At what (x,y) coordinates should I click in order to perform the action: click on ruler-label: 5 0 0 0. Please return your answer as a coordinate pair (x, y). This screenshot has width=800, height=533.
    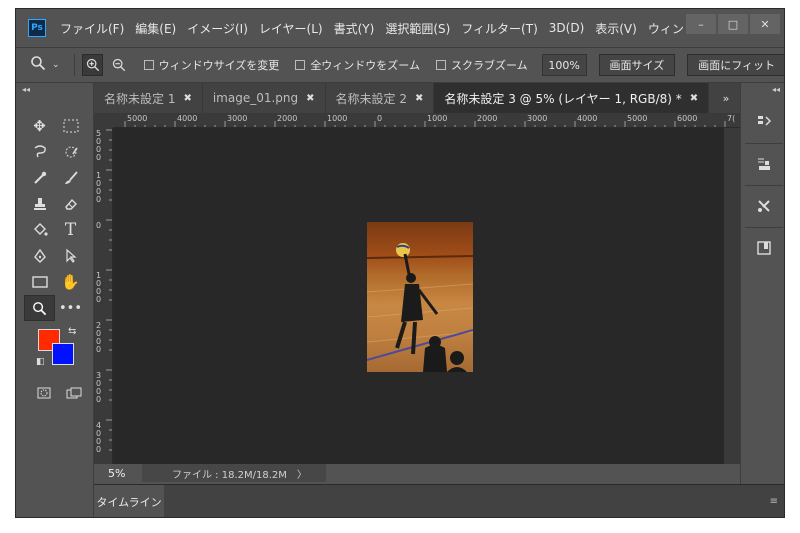
    Looking at the image, I should click on (99, 145).